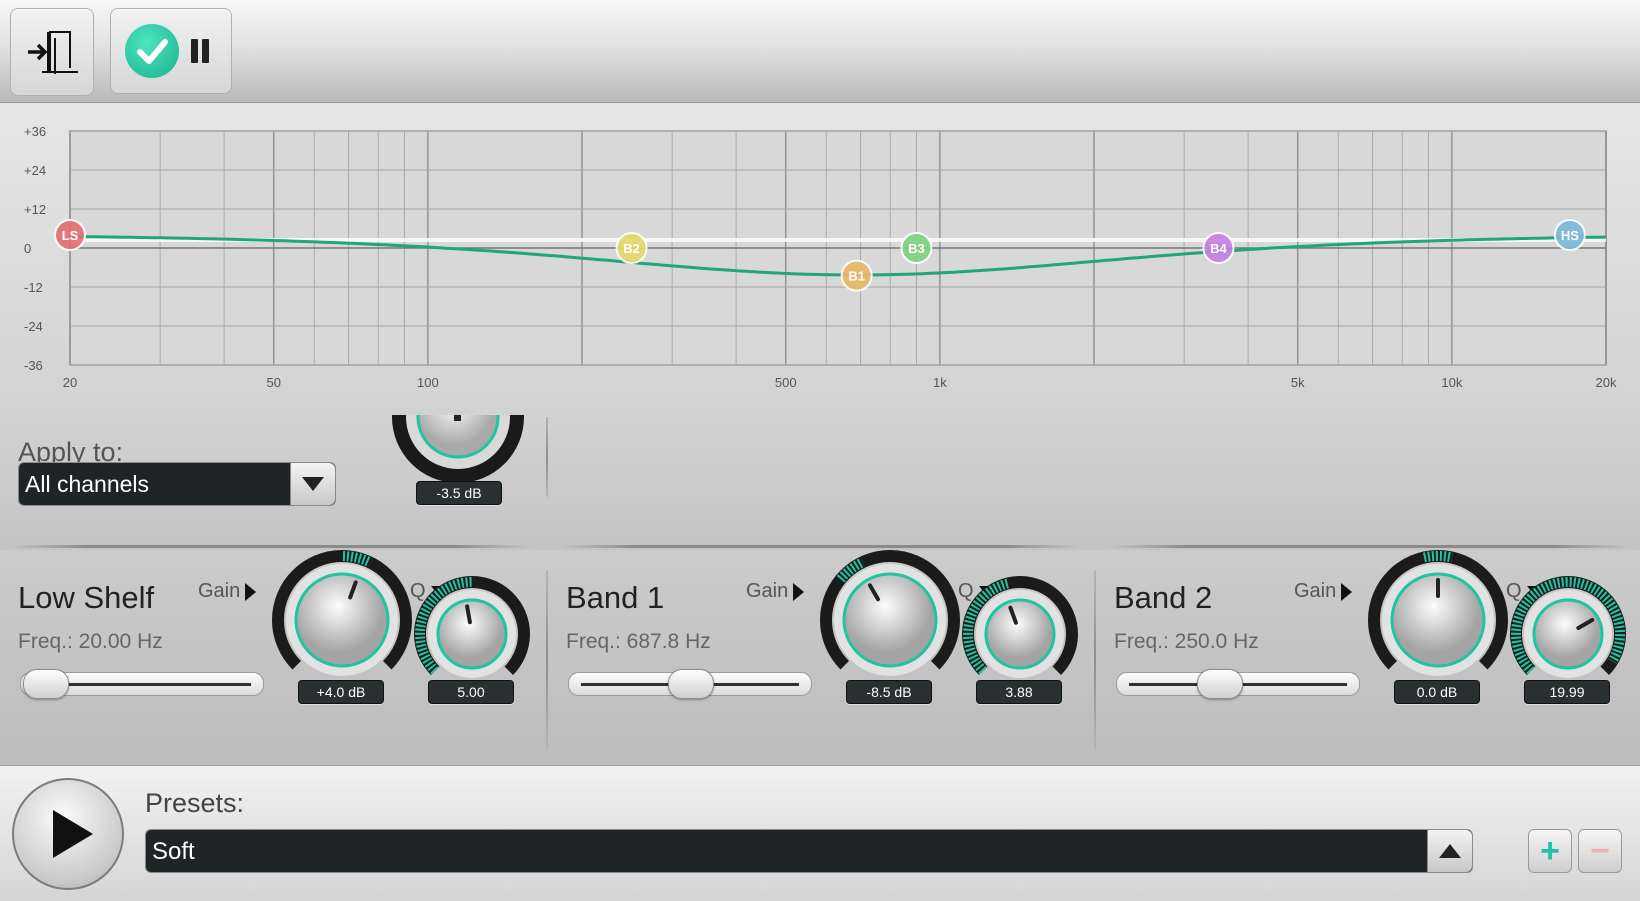 The image size is (1640, 901). Describe the element at coordinates (27, 248) in the screenshot. I see `y-axis-label: 0` at that location.